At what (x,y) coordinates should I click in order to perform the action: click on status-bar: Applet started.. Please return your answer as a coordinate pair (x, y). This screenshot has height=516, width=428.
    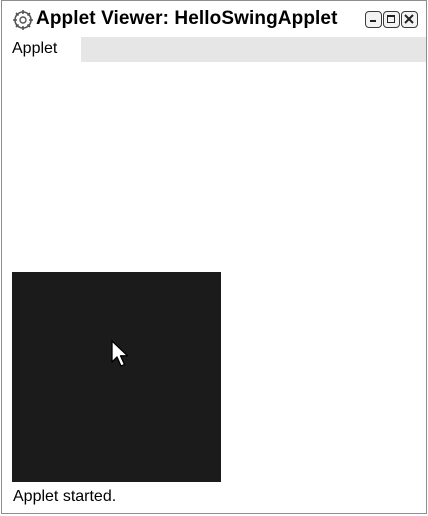
    Looking at the image, I should click on (214, 497).